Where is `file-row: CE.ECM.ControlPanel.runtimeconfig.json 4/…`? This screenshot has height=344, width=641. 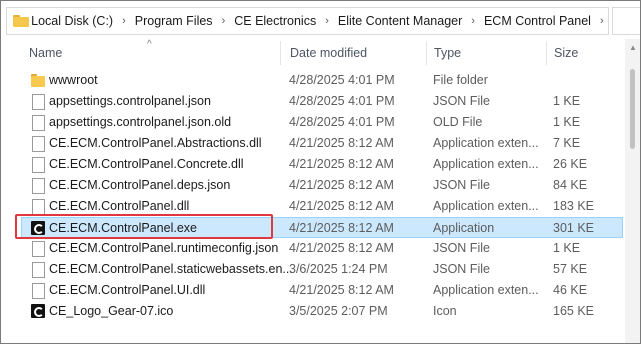
file-row: CE.ECM.ControlPanel.runtimeconfig.json 4/… is located at coordinates (322, 248).